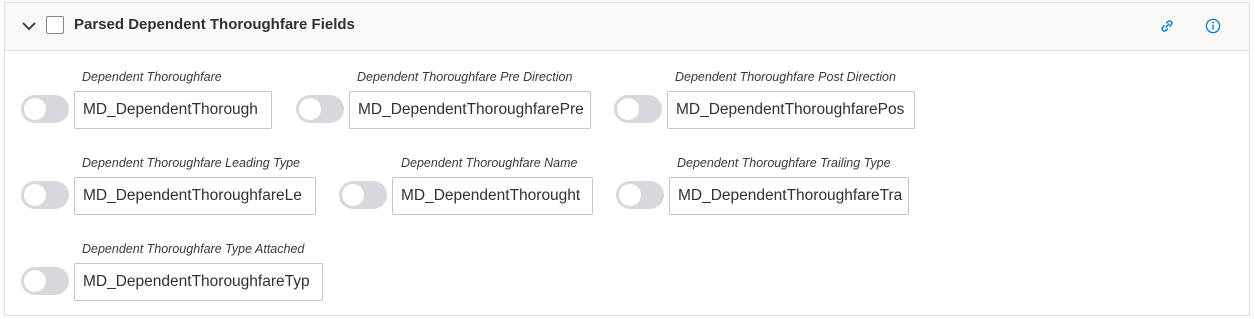  I want to click on input-type-attached: MD_DependentThoroughfareTyp, so click(198, 282).